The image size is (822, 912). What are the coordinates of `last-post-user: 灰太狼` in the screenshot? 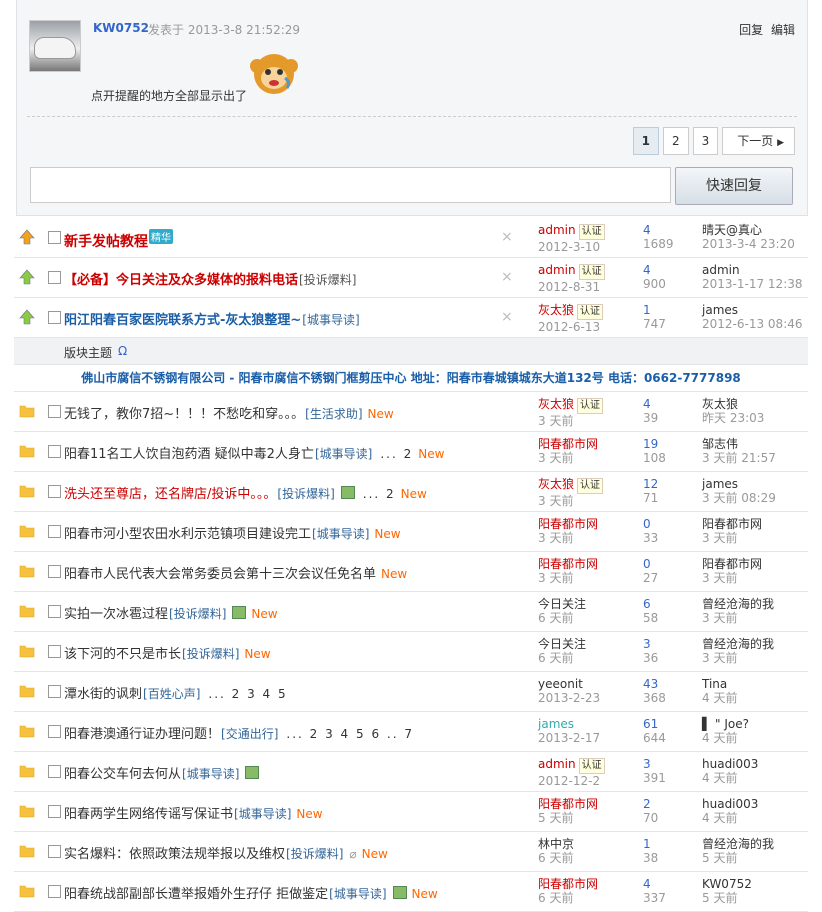 It's located at (720, 404).